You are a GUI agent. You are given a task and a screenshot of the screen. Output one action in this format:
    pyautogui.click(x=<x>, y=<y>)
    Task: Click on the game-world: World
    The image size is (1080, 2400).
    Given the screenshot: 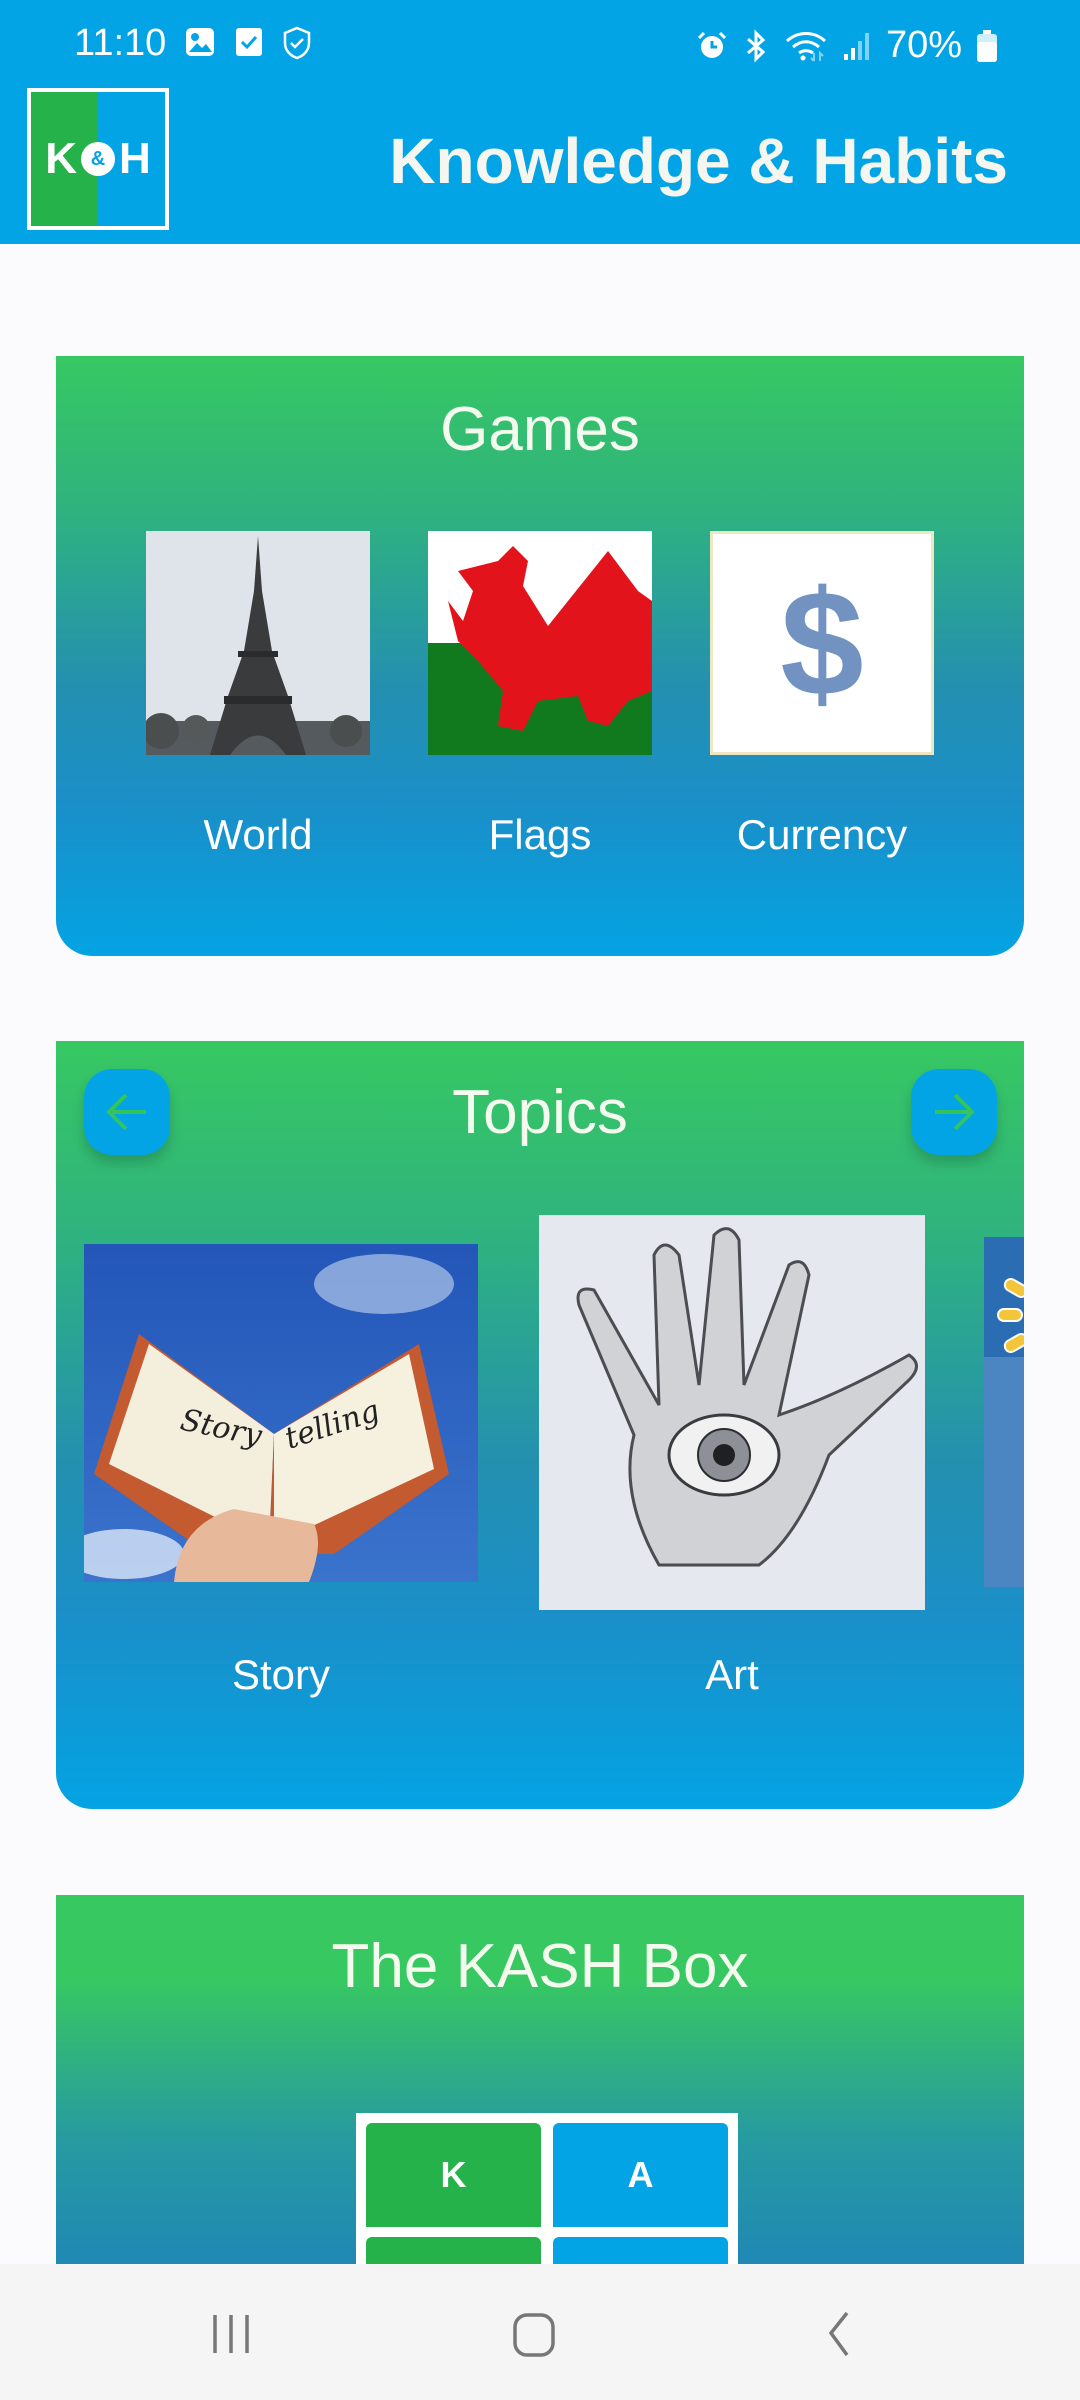 What is the action you would take?
    pyautogui.click(x=256, y=694)
    